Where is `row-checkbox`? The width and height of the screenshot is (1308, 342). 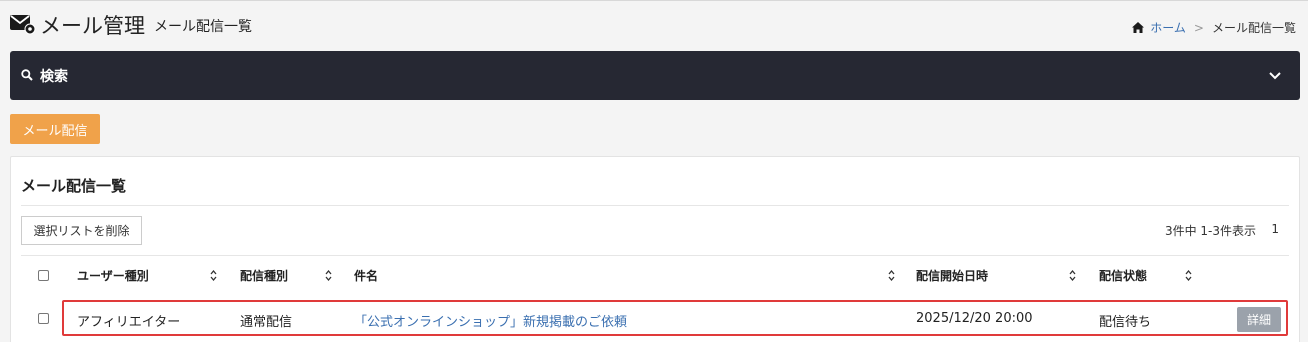 row-checkbox is located at coordinates (43, 318).